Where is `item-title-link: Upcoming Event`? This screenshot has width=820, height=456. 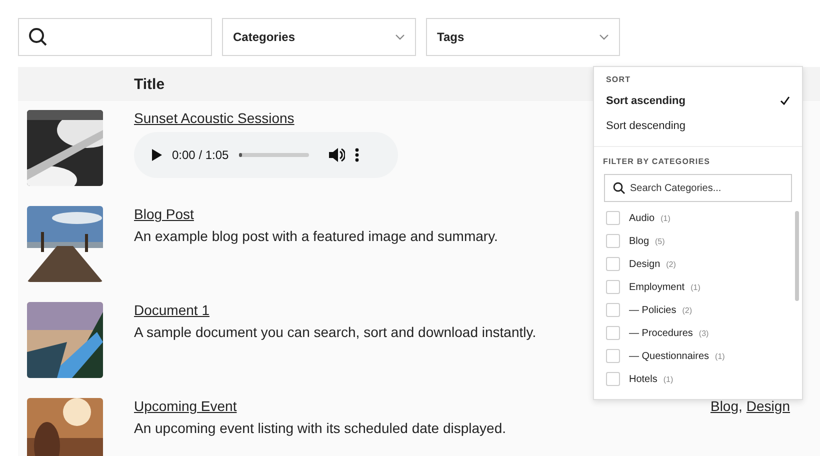
item-title-link: Upcoming Event is located at coordinates (185, 406).